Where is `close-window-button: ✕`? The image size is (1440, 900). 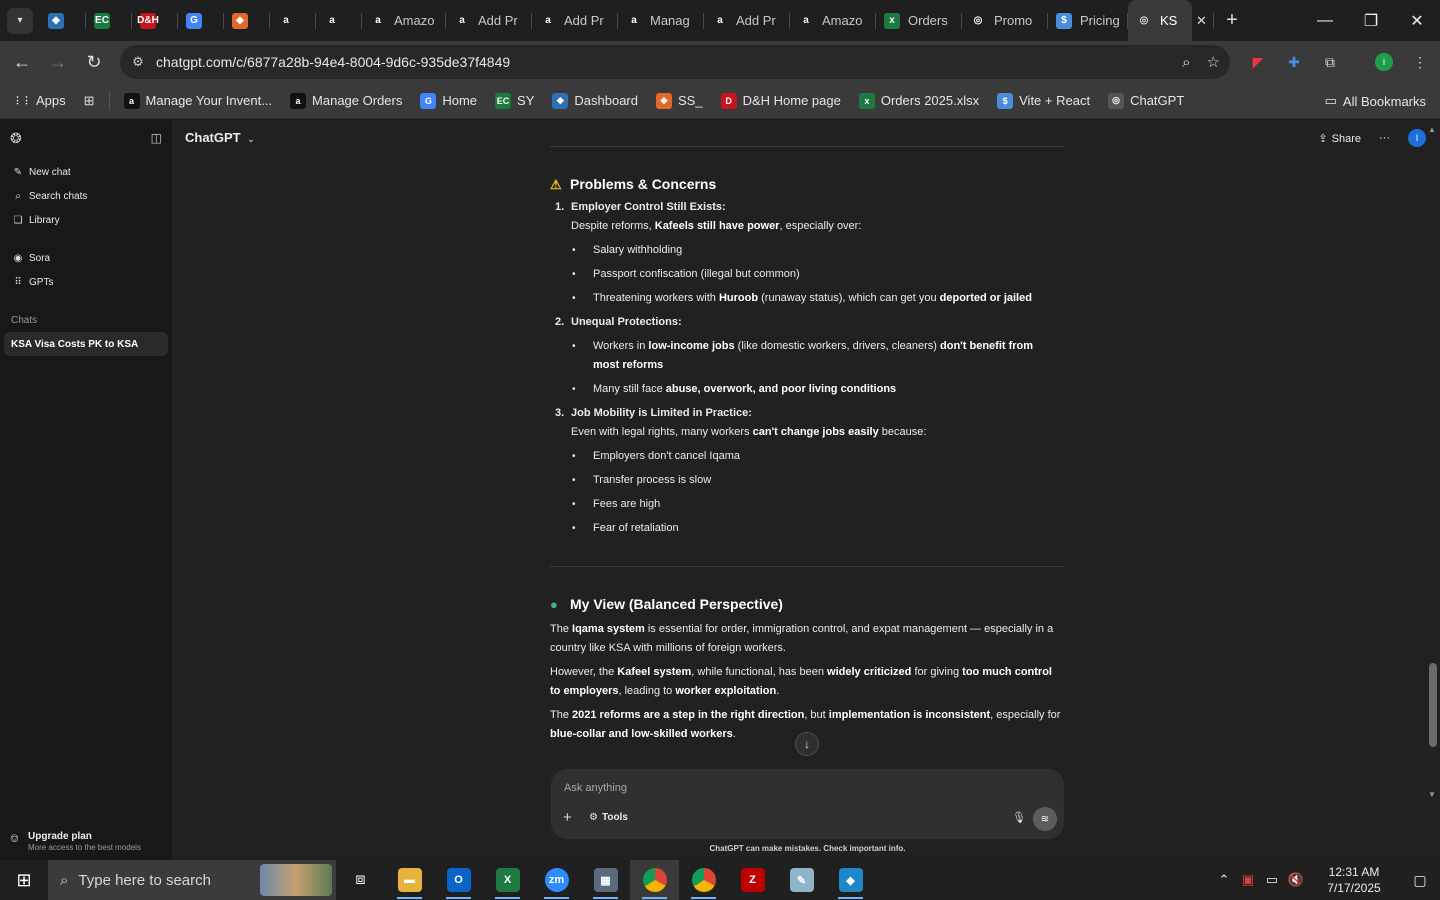 close-window-button: ✕ is located at coordinates (1417, 20).